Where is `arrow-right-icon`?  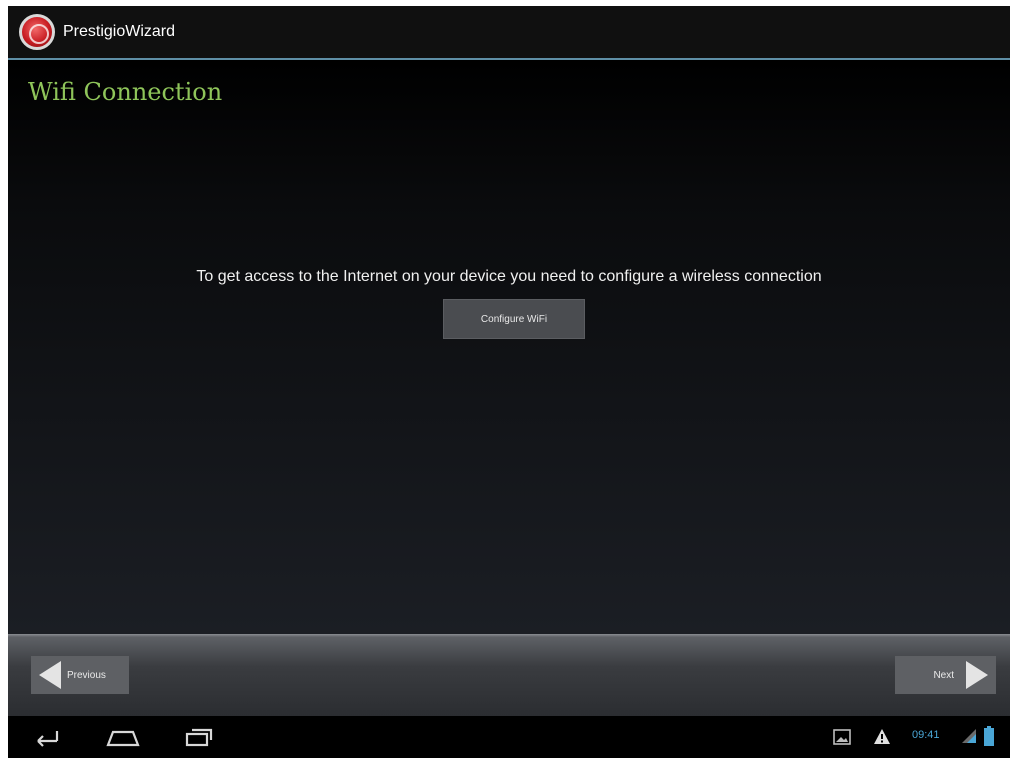 arrow-right-icon is located at coordinates (977, 675).